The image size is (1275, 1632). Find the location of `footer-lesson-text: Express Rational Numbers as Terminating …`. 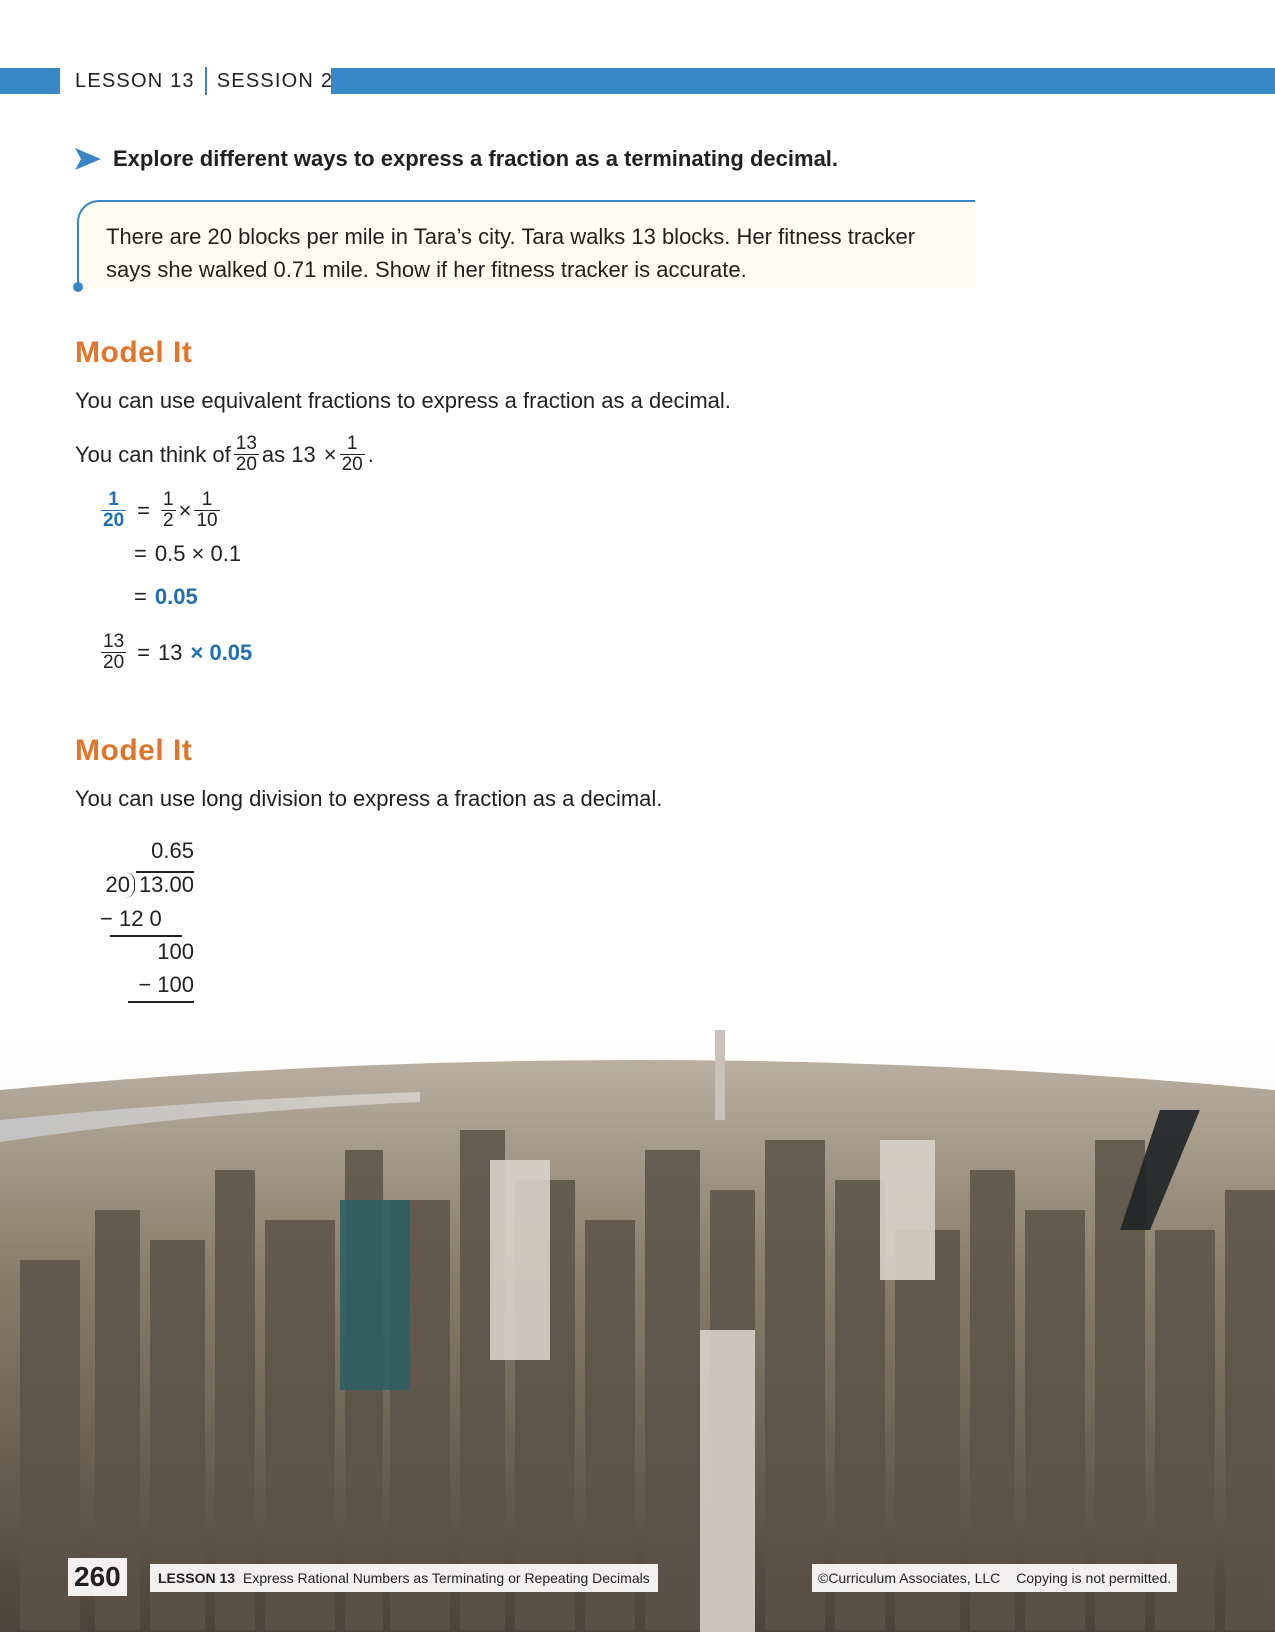

footer-lesson-text: Express Rational Numbers as Terminating … is located at coordinates (446, 1578).